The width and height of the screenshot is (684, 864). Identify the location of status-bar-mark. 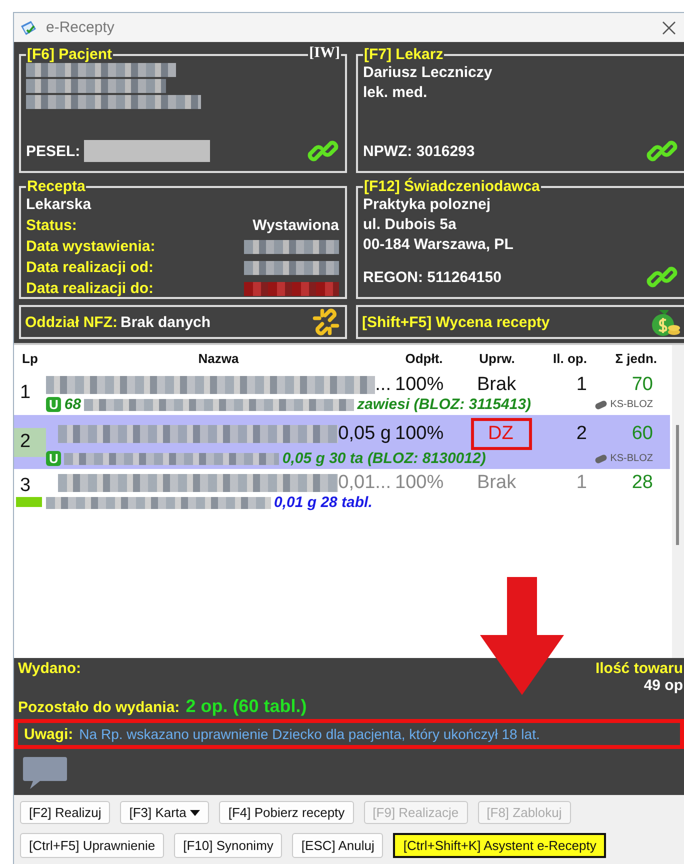
(29, 501).